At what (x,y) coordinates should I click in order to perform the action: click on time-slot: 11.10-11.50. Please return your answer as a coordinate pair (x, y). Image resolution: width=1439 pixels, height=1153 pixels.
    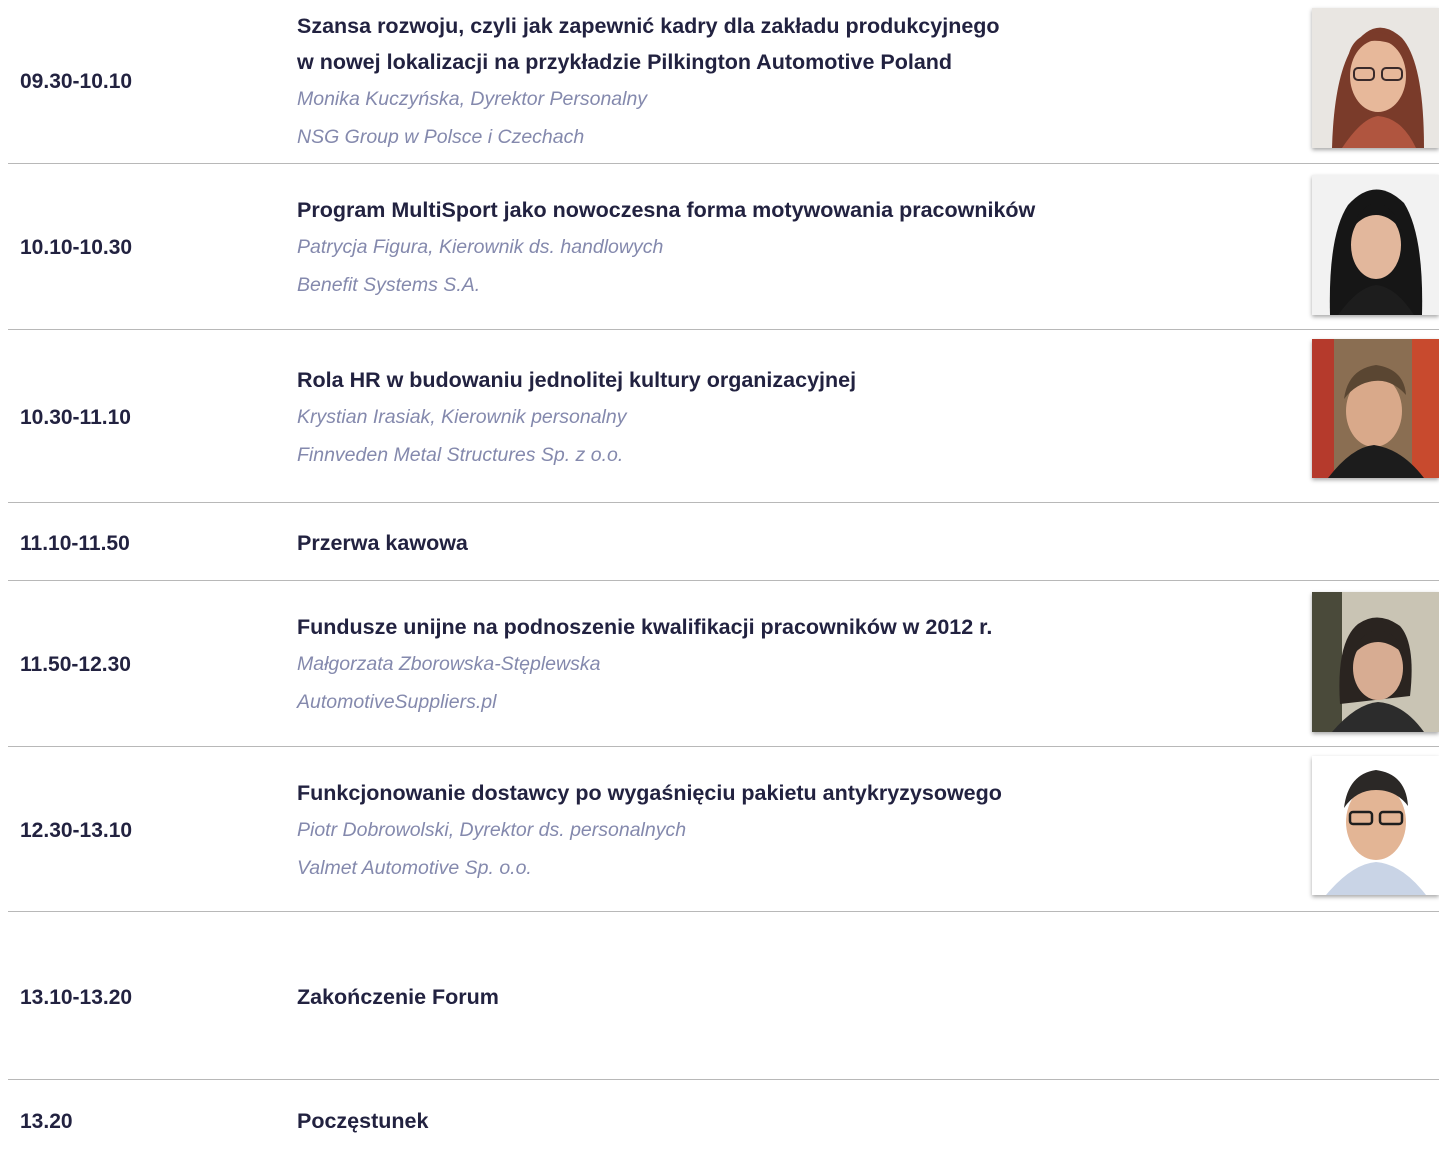
    Looking at the image, I should click on (75, 543).